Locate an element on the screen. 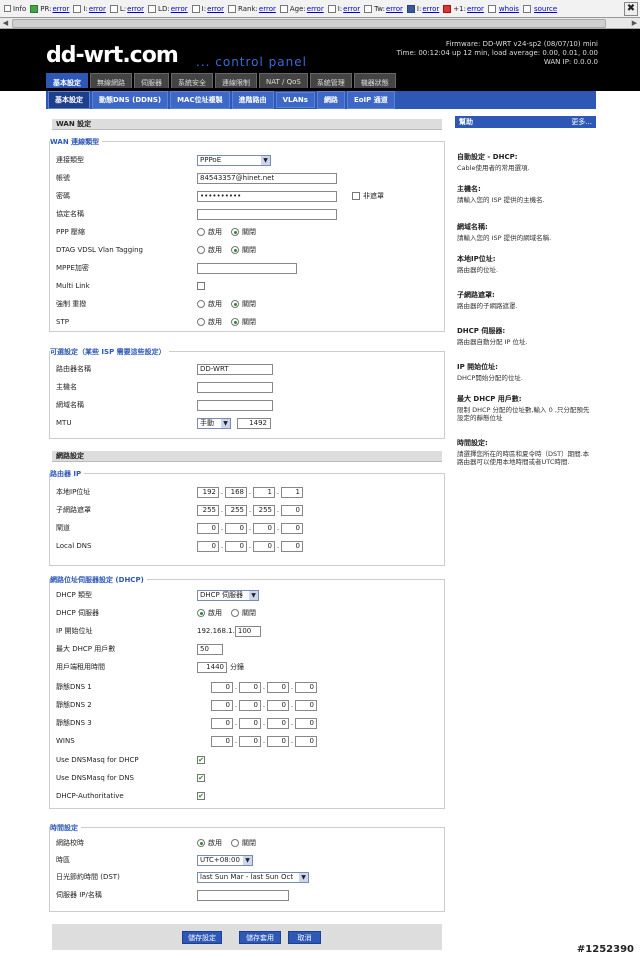 The image size is (640, 958). gateway-octet-2: 0 is located at coordinates (236, 528).